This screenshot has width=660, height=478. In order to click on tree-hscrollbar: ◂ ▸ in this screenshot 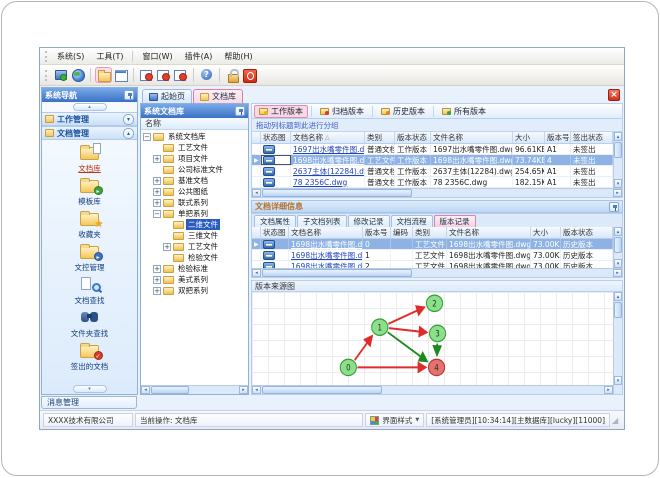, I will do `click(194, 389)`.